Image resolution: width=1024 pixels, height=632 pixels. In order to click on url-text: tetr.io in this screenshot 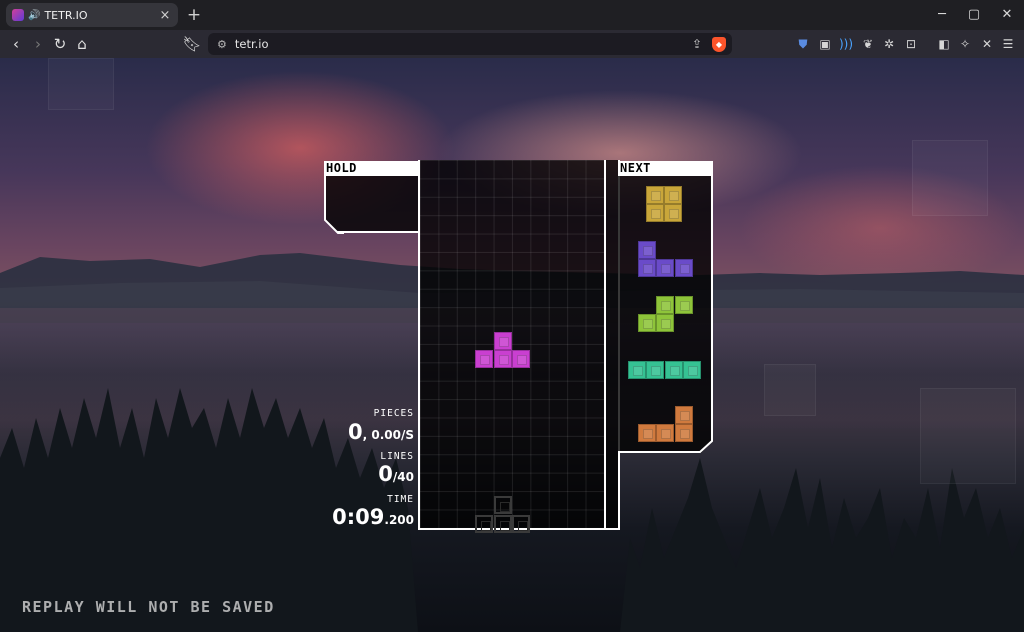, I will do `click(463, 44)`.